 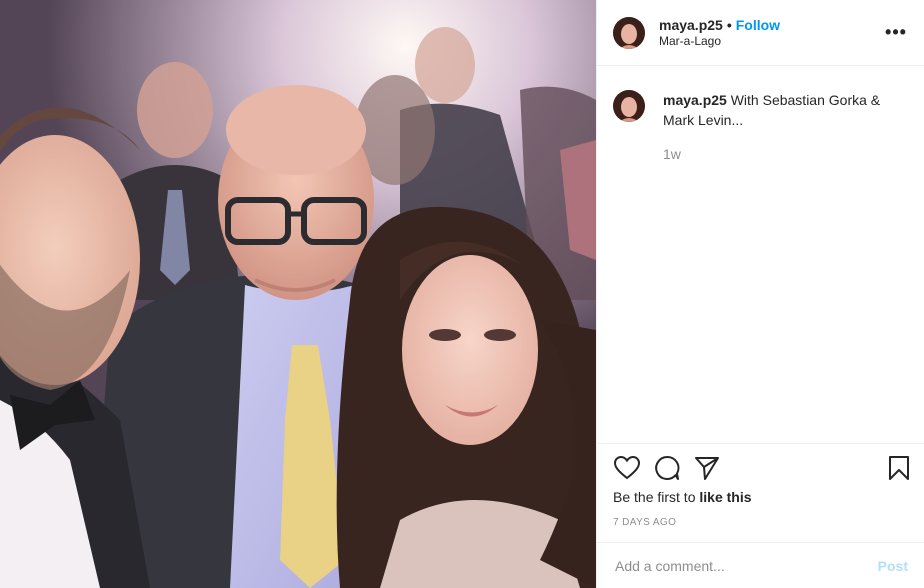 I want to click on more-options-button: •••, so click(x=896, y=32).